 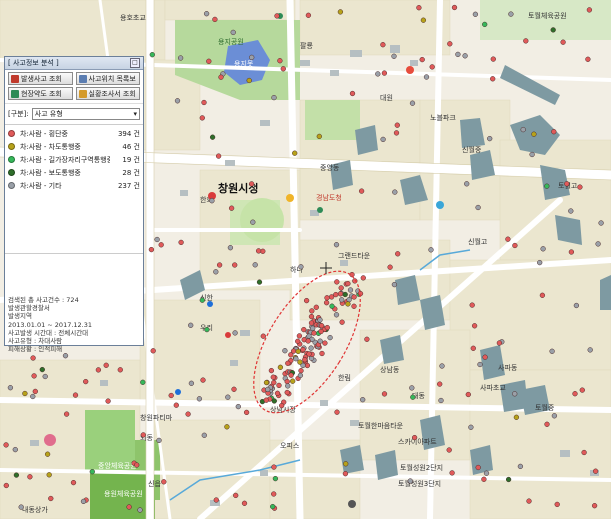 What do you see at coordinates (107, 93) in the screenshot?
I see `report-query-button: 실황조사서 조회` at bounding box center [107, 93].